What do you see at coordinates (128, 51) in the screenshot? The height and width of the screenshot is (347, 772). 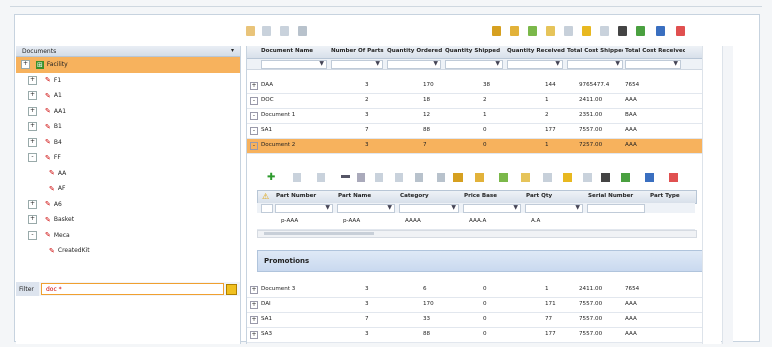 I see `tree-header: Documents ▾` at bounding box center [128, 51].